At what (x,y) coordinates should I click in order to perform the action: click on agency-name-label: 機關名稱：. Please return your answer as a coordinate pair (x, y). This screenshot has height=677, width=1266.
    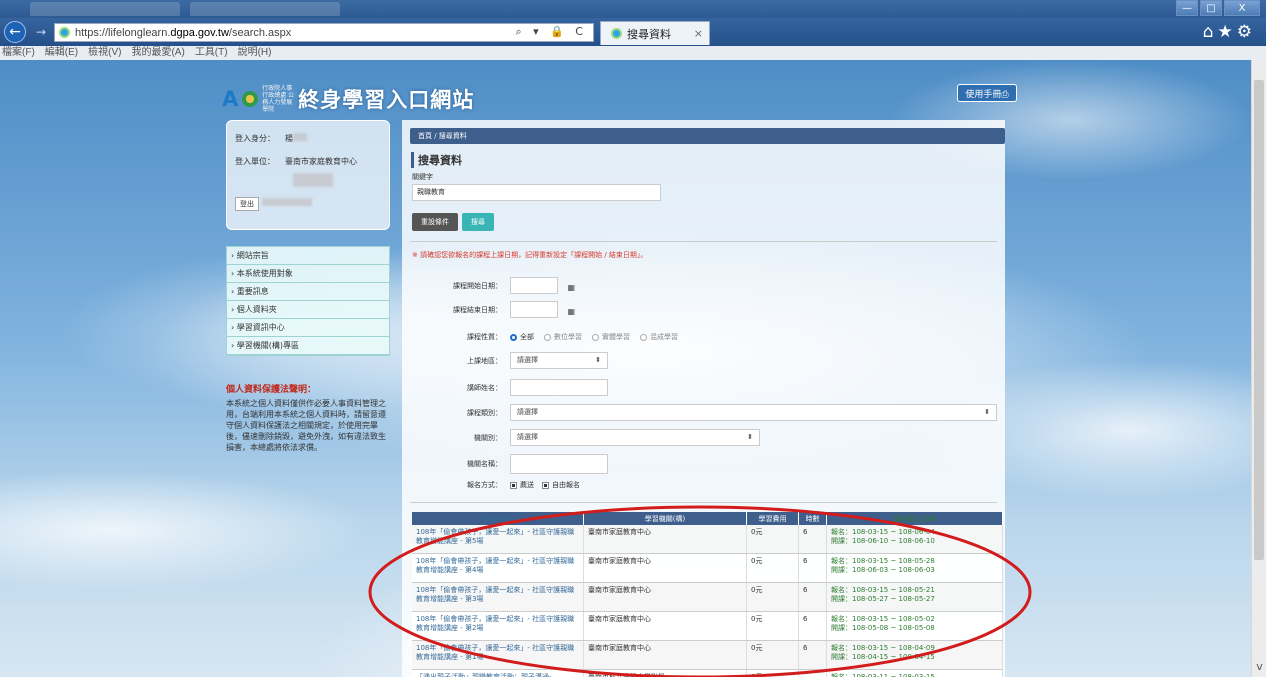
    Looking at the image, I should click on (484, 464).